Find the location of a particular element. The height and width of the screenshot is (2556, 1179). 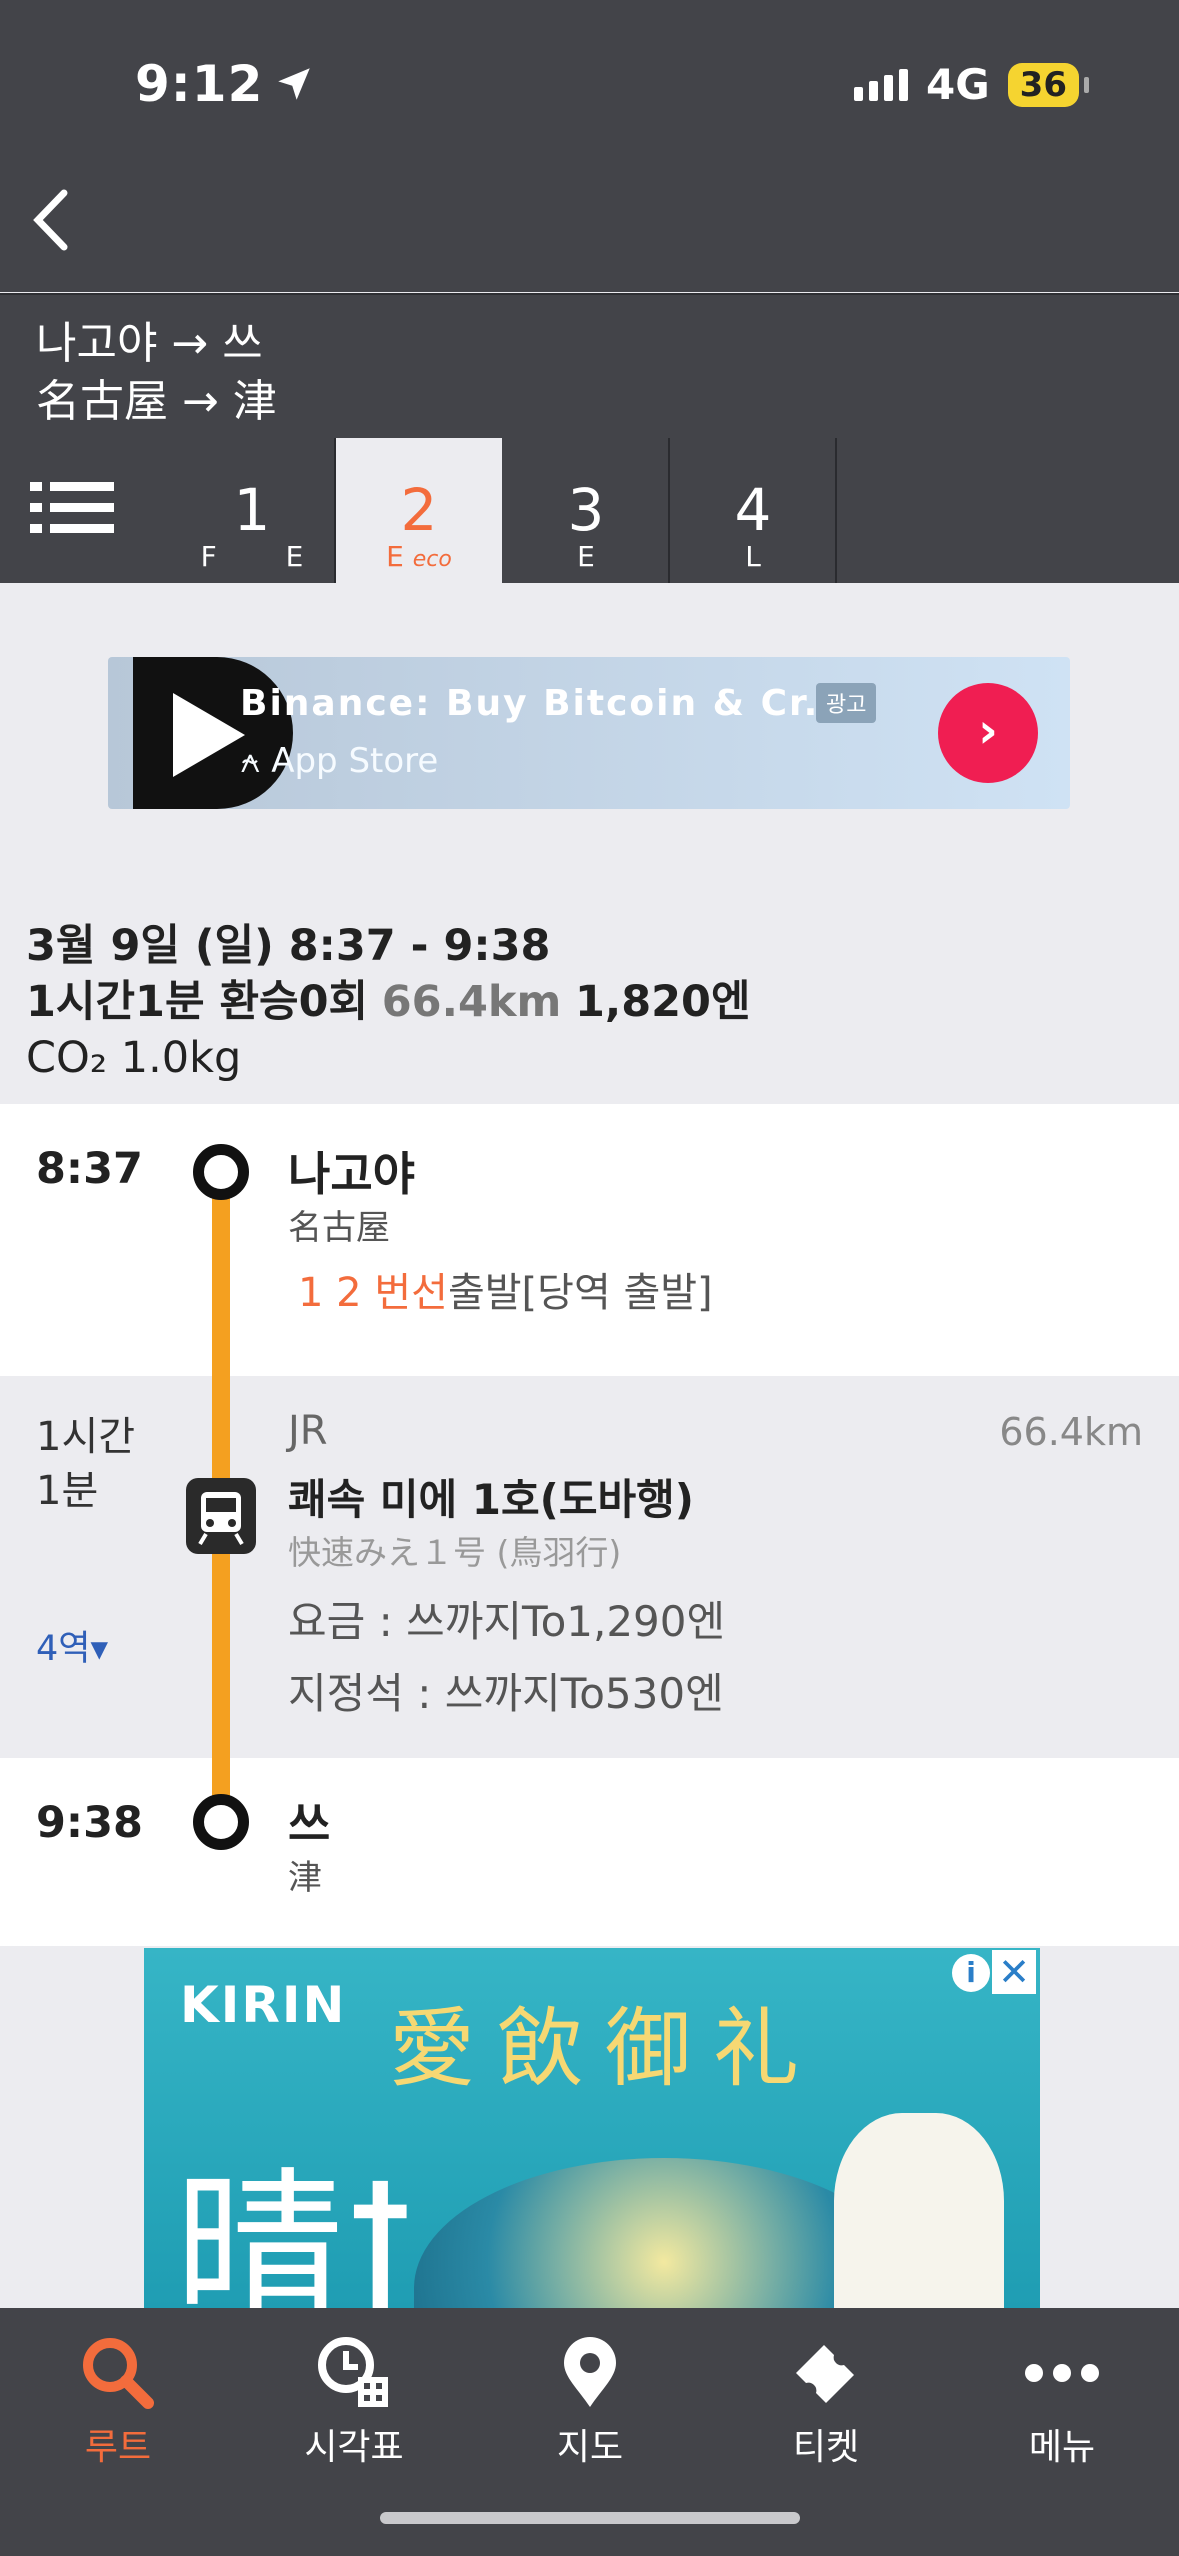

arrival-station-jp: 津 is located at coordinates (305, 1878).